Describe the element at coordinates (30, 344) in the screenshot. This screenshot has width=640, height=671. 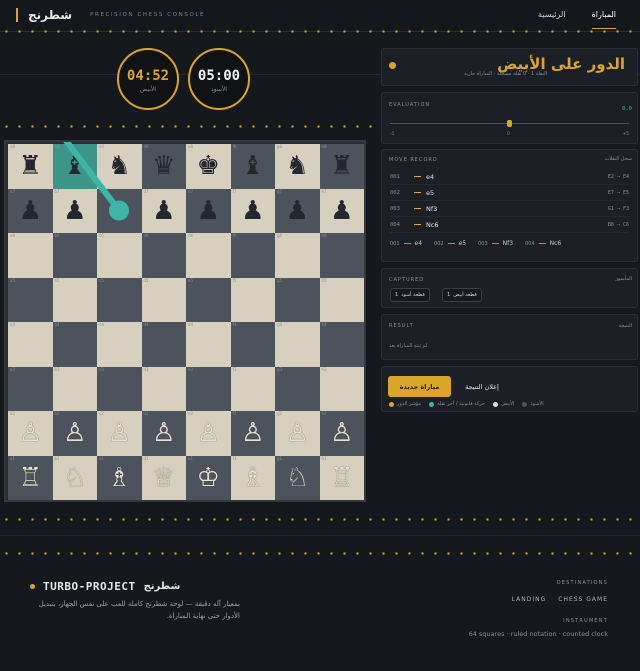
I see `square-a4: a4` at that location.